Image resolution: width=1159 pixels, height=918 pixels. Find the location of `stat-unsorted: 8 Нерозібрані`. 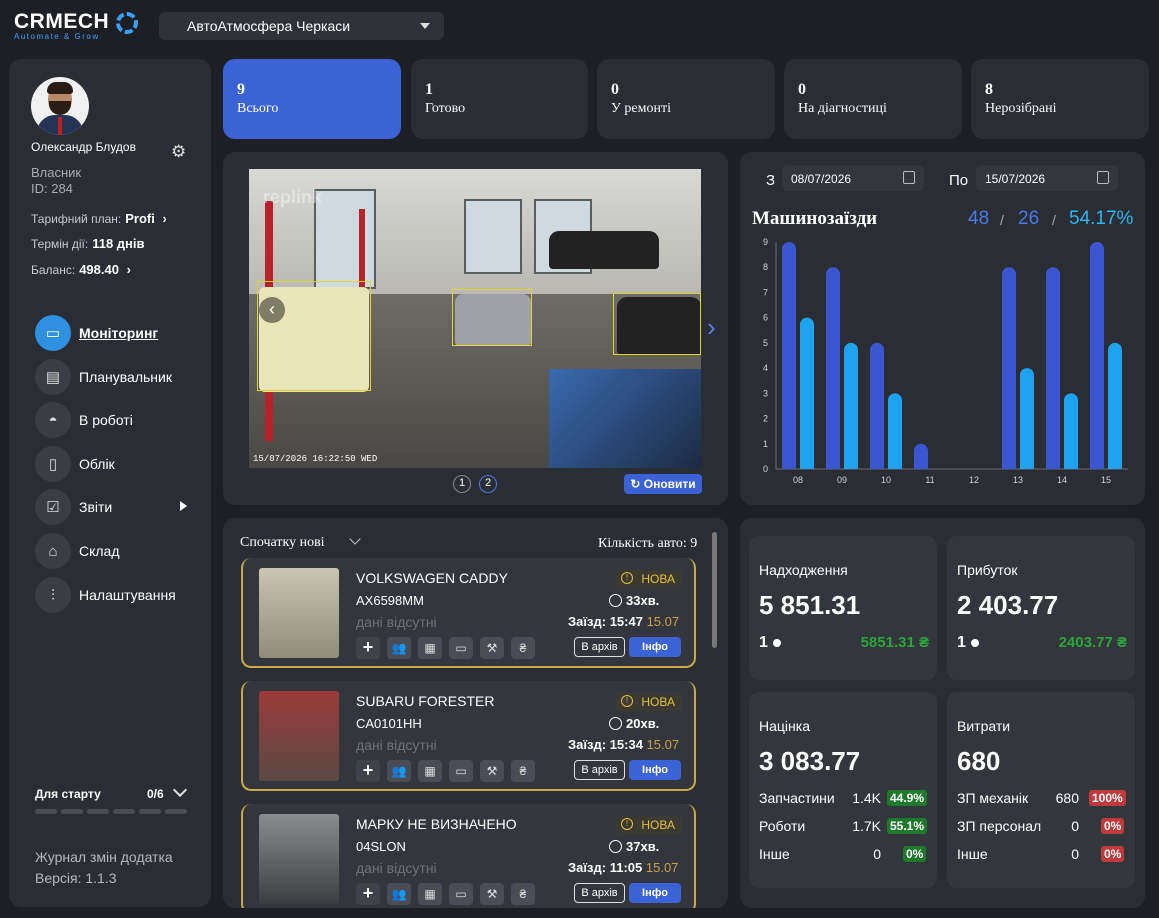

stat-unsorted: 8 Нерозібрані is located at coordinates (1060, 99).